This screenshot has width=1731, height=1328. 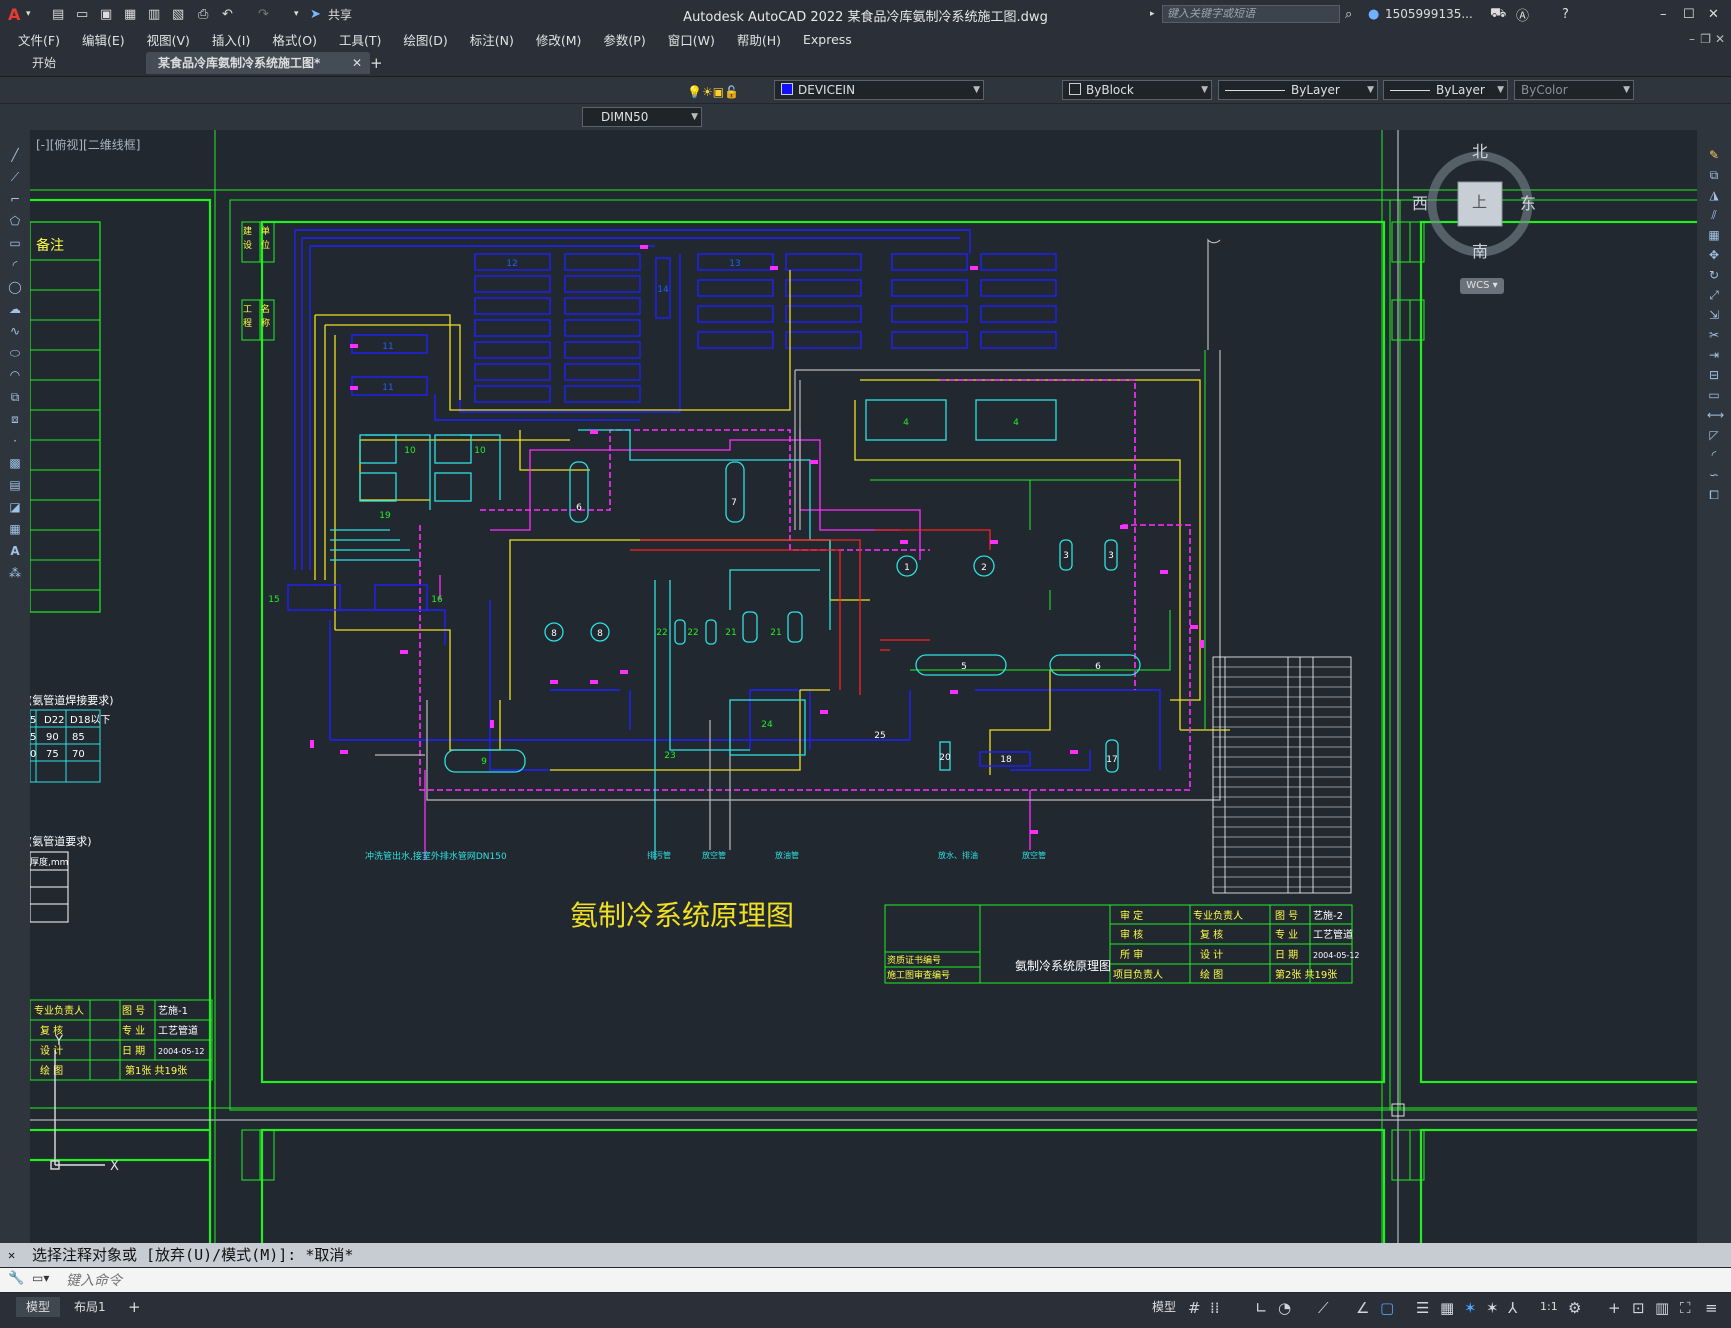 What do you see at coordinates (1663, 14) in the screenshot?
I see `minimize-icon: –` at bounding box center [1663, 14].